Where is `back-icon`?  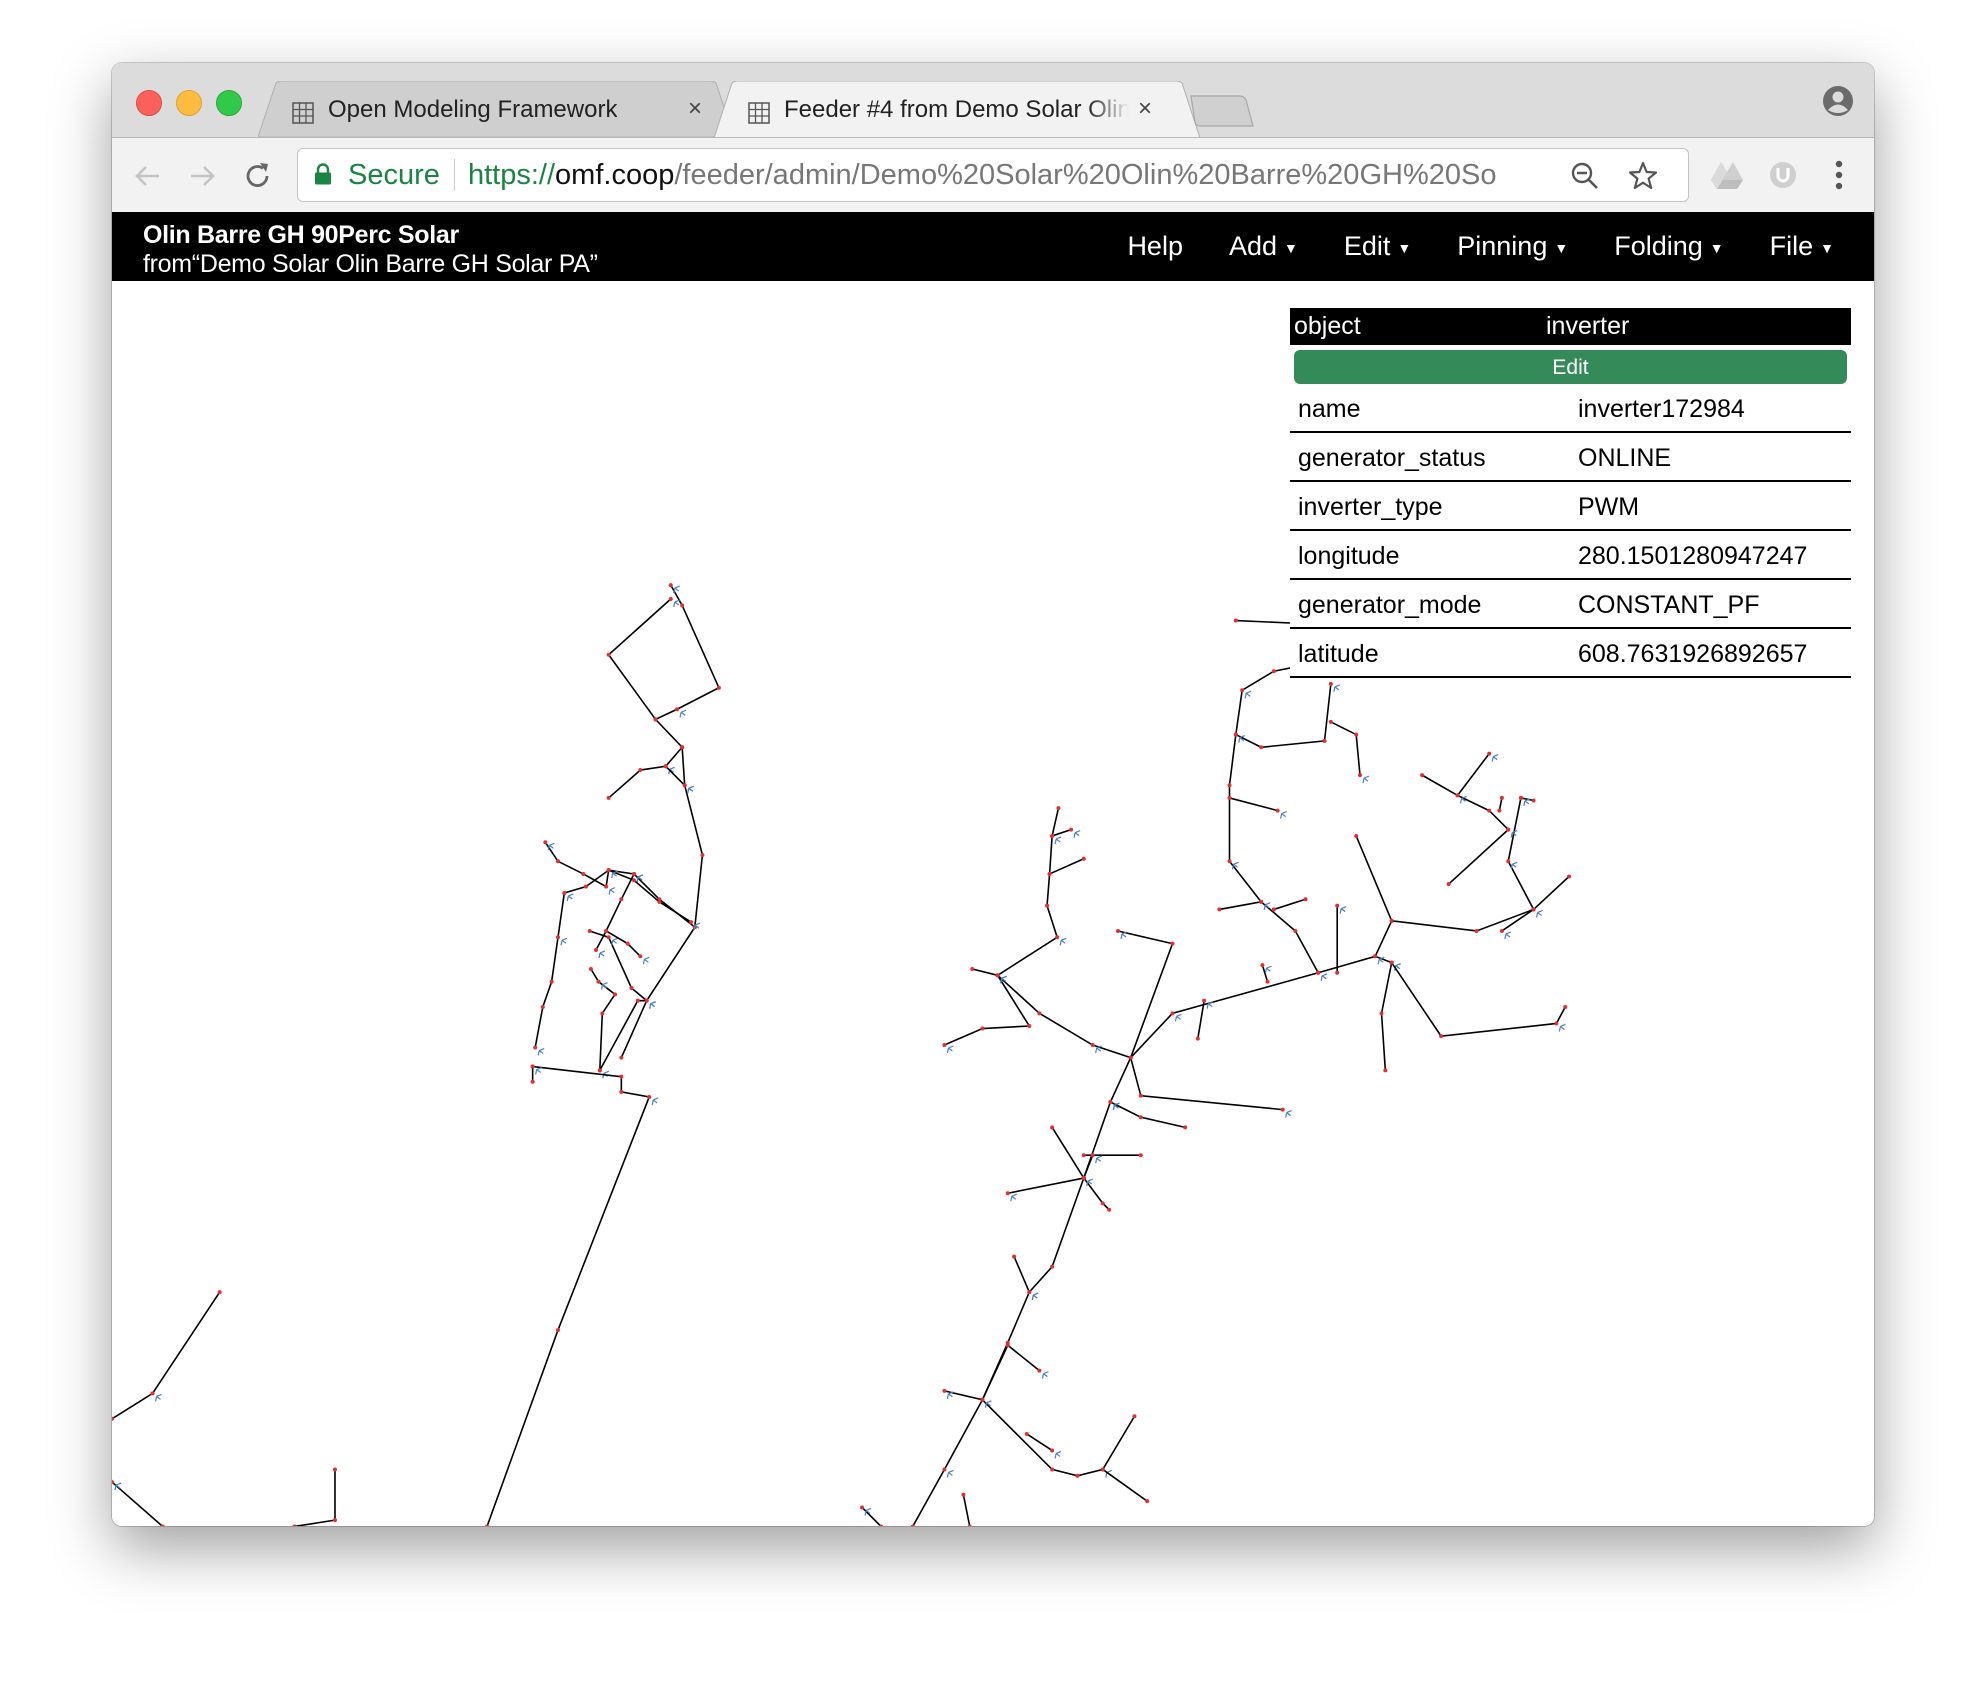 back-icon is located at coordinates (148, 176).